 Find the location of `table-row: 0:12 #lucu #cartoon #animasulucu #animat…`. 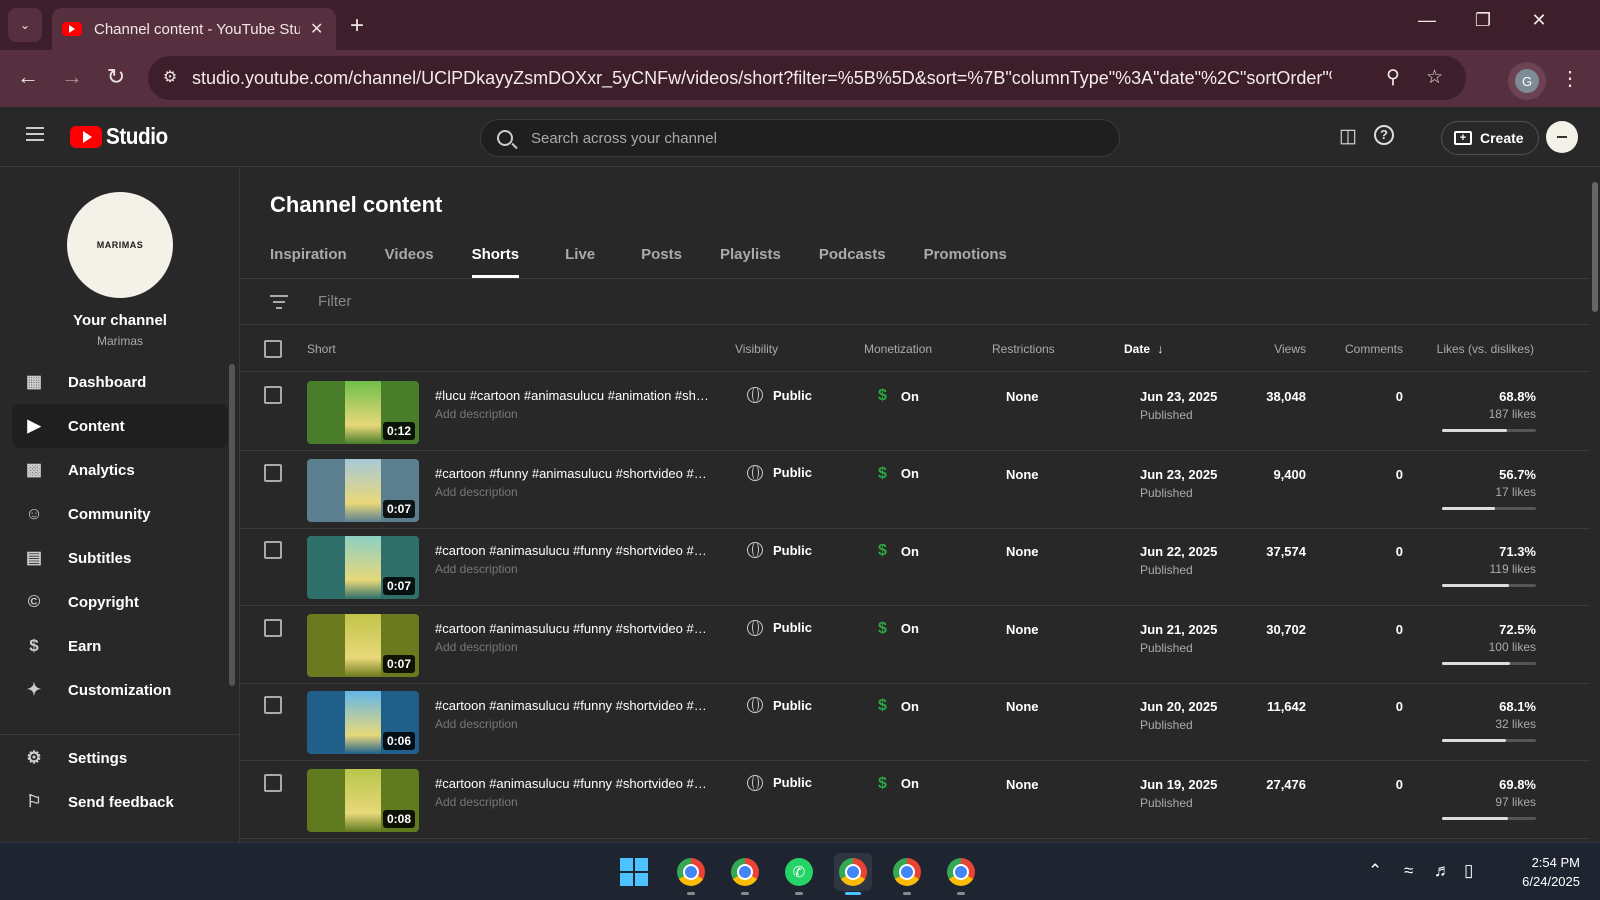

table-row: 0:12 #lucu #cartoon #animasulucu #animat… is located at coordinates (915, 412).